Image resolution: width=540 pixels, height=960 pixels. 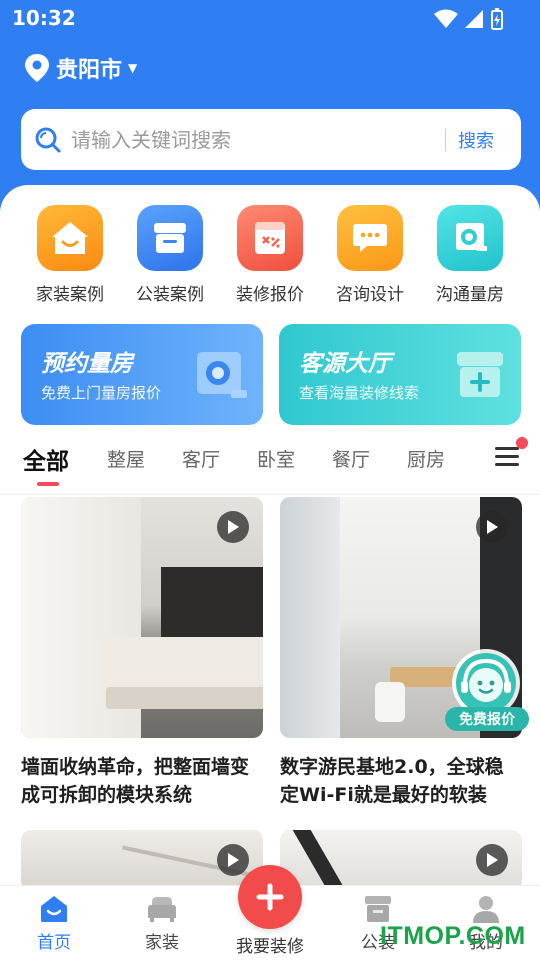 I want to click on nav-home: 首页, so click(x=54, y=923).